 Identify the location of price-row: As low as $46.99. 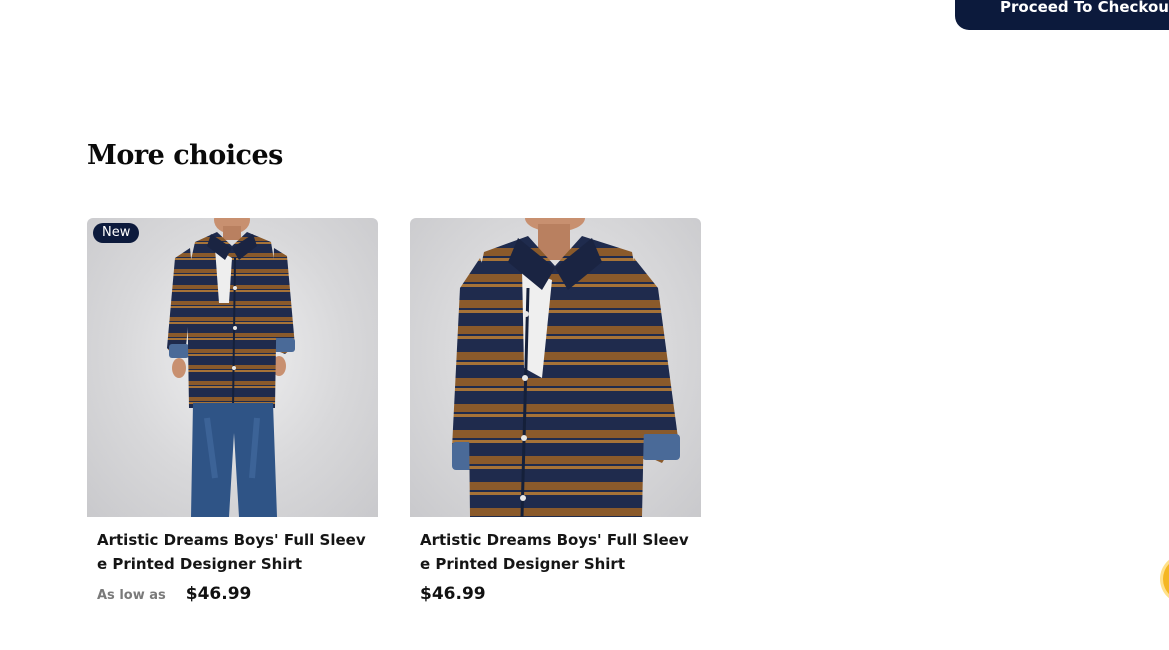
(232, 590).